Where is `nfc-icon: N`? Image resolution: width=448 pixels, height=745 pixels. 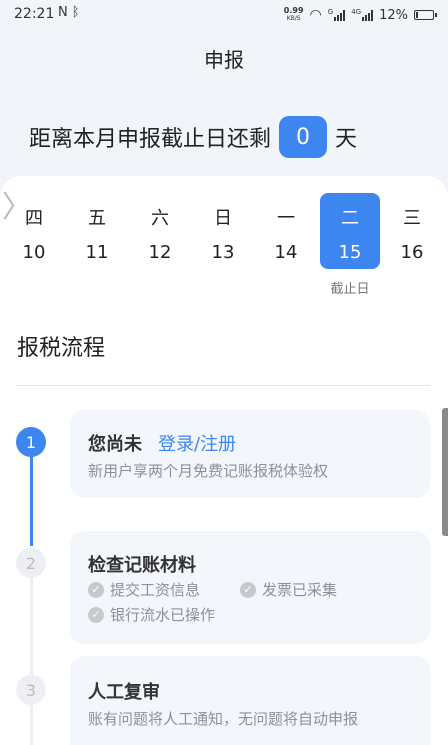 nfc-icon: N is located at coordinates (65, 12).